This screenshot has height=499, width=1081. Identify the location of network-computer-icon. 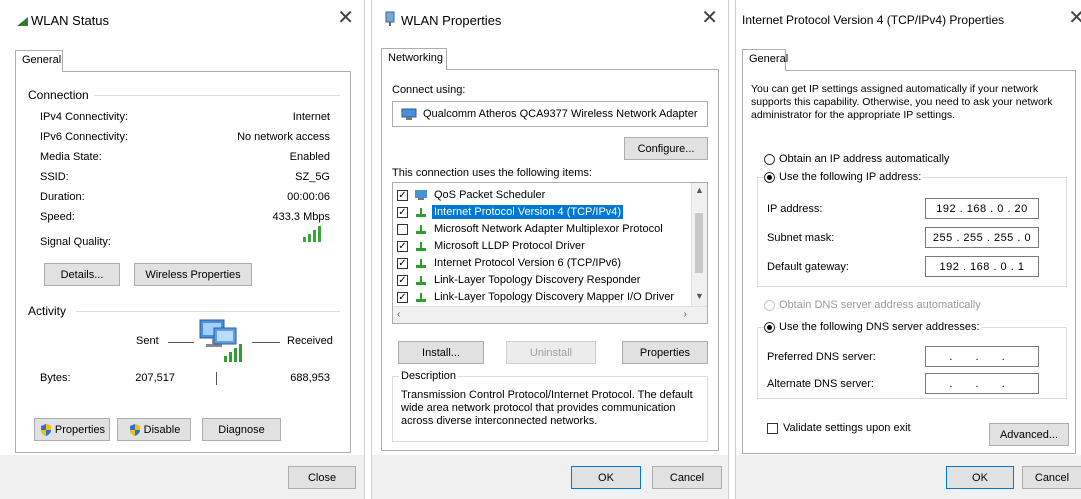
(220, 340).